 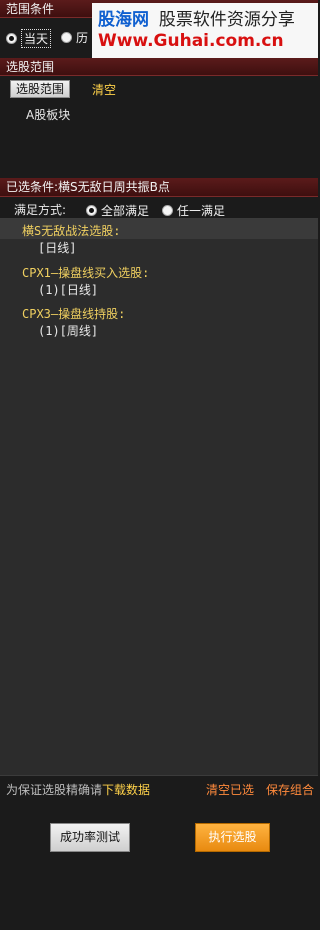 I want to click on match-mode-label: 满足方式:, so click(x=40, y=210).